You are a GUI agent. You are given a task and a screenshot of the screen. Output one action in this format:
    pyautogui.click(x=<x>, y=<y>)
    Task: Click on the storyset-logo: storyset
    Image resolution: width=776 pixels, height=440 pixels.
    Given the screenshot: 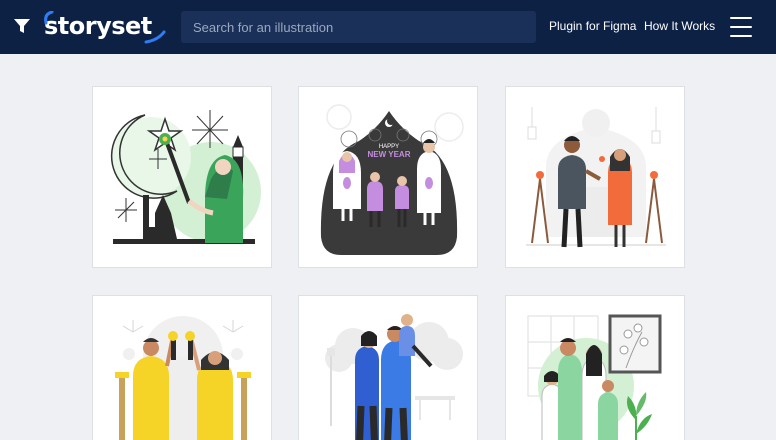 What is the action you would take?
    pyautogui.click(x=105, y=26)
    